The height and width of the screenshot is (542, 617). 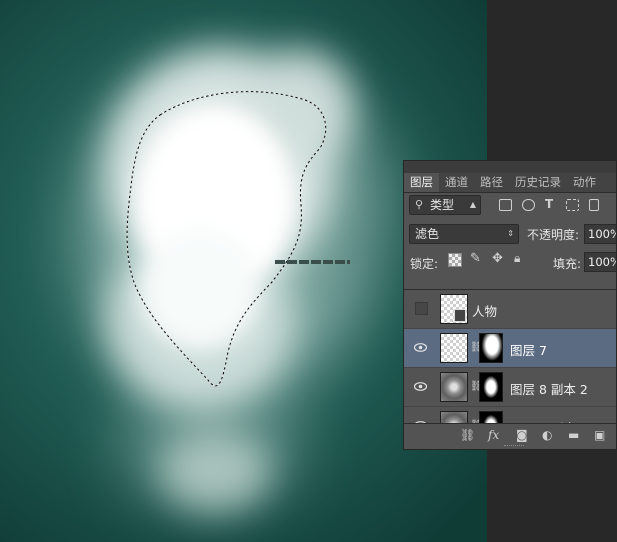 I want to click on panel-tabs: 图层 通道 路径 历史记录 动作, so click(x=510, y=183).